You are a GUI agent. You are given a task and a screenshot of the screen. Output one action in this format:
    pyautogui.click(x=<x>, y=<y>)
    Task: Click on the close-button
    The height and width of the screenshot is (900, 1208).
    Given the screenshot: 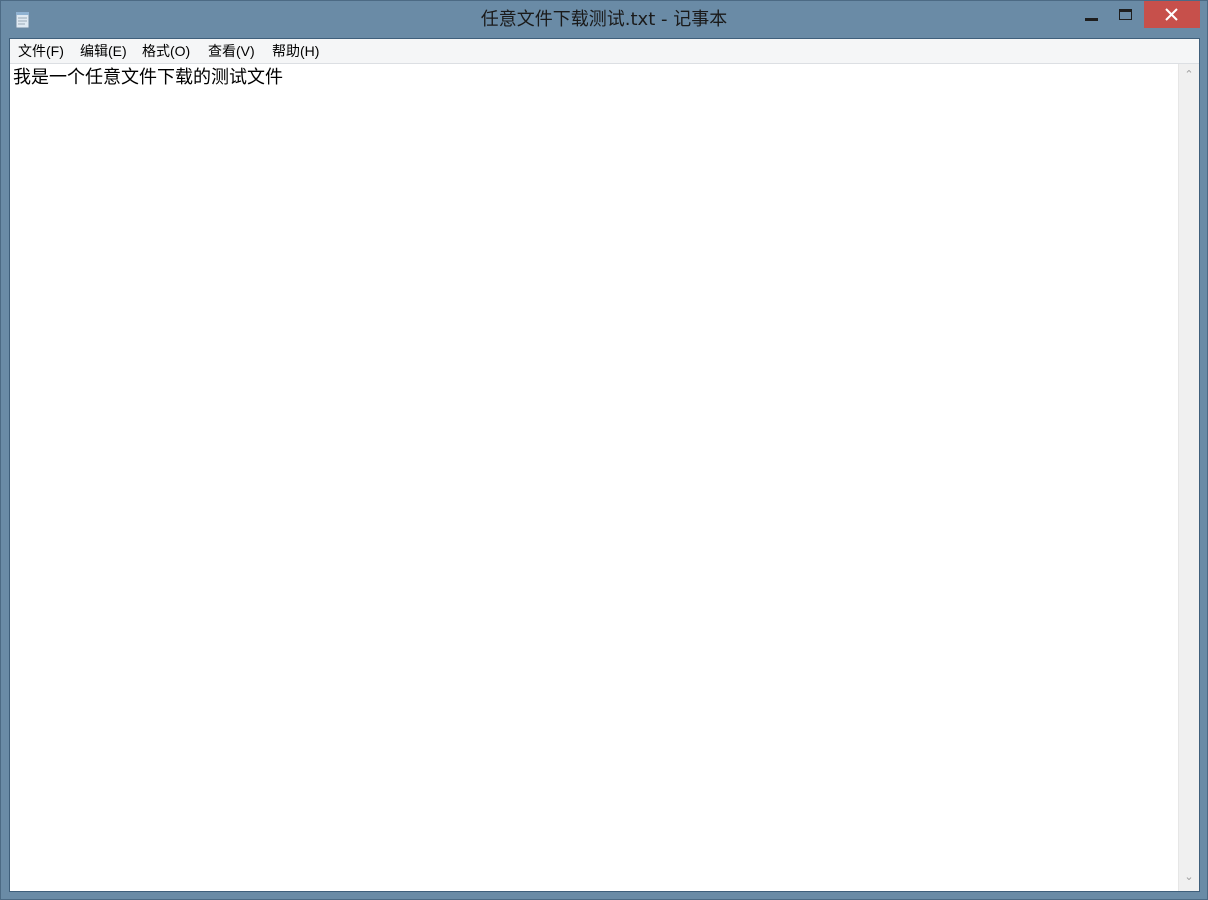 What is the action you would take?
    pyautogui.click(x=1172, y=14)
    